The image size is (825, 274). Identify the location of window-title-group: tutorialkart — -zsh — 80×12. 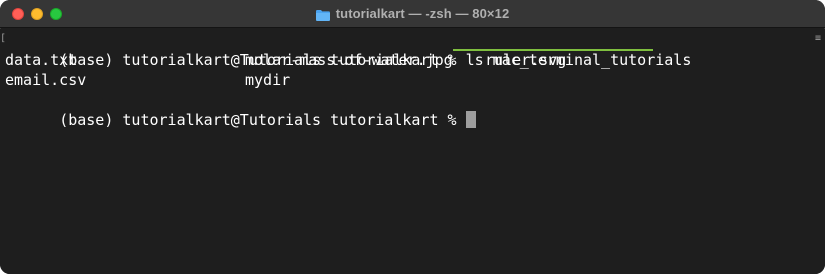
(412, 13).